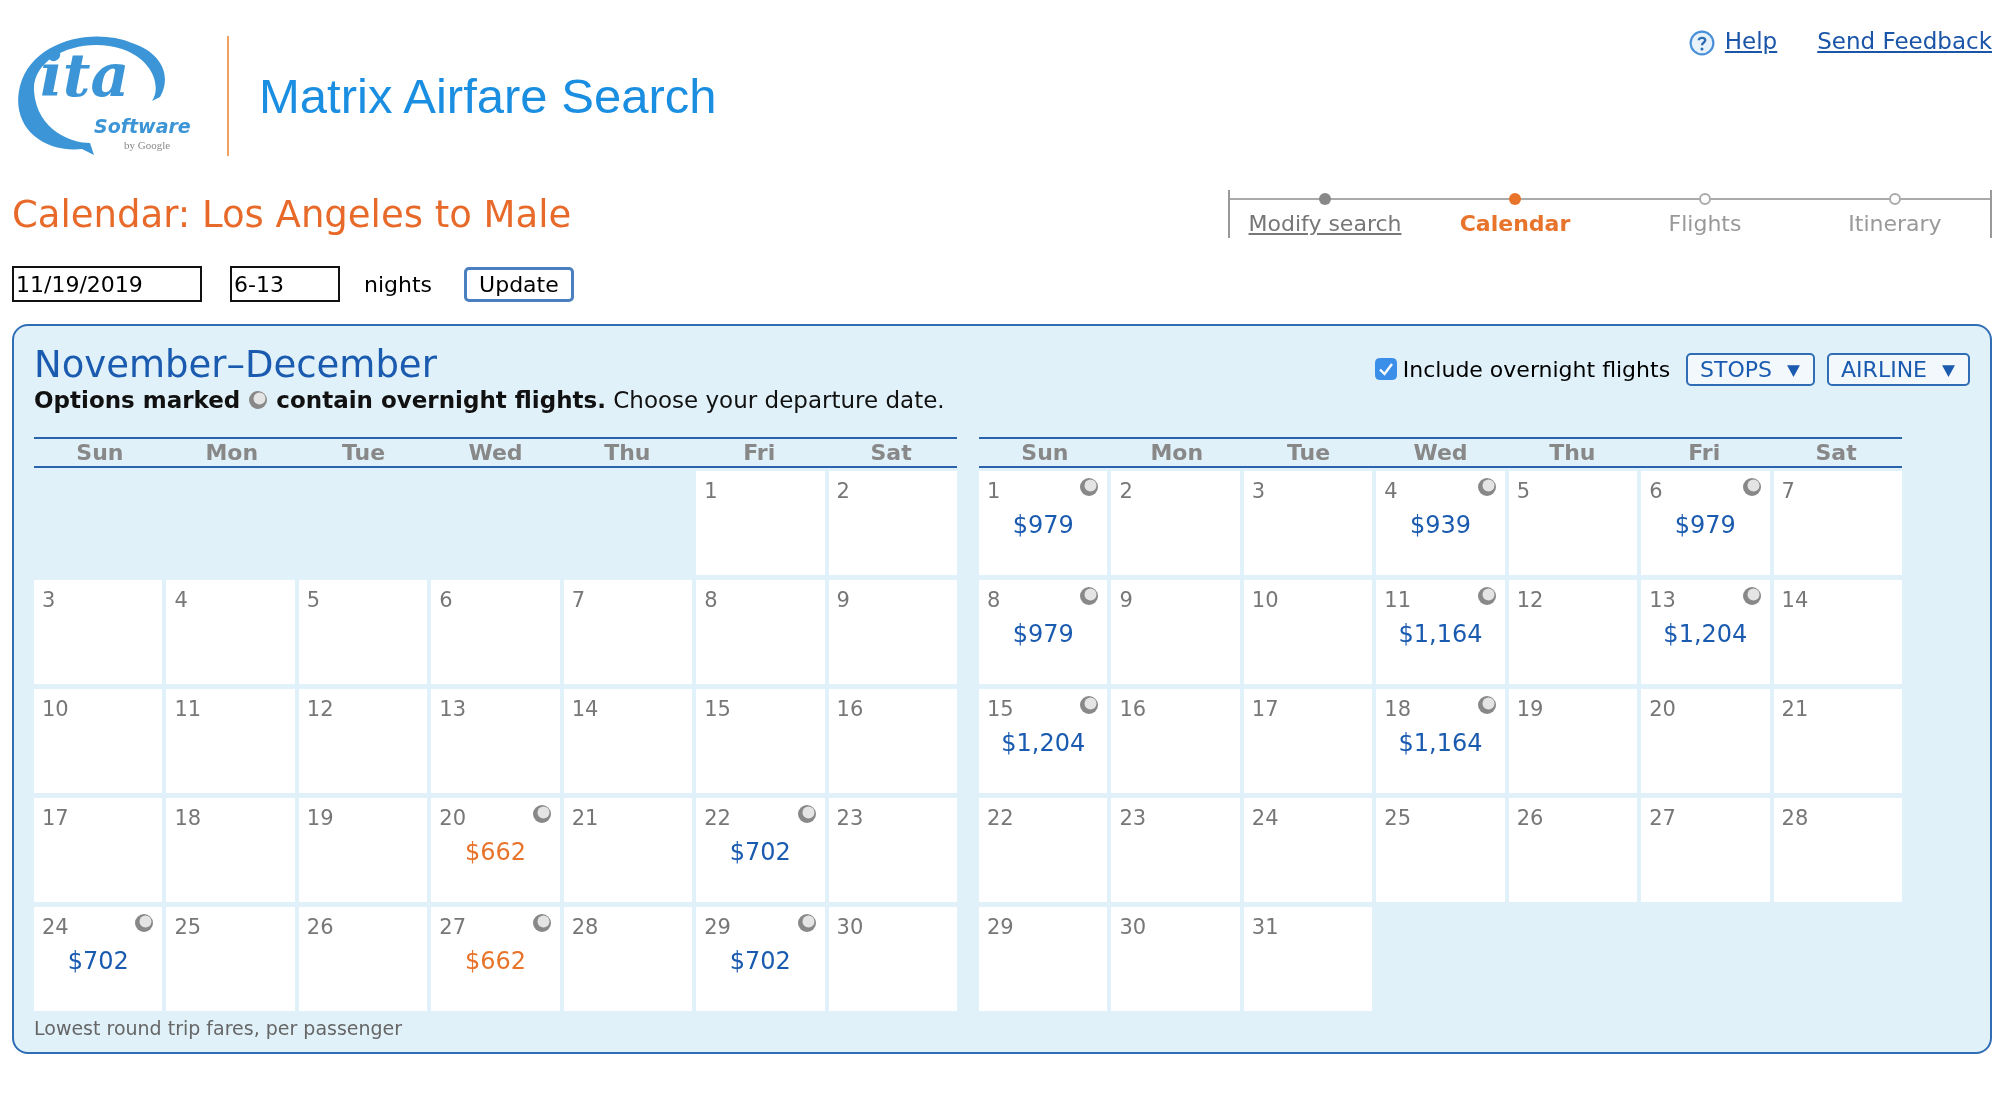  I want to click on nights-field: 6-13, so click(285, 284).